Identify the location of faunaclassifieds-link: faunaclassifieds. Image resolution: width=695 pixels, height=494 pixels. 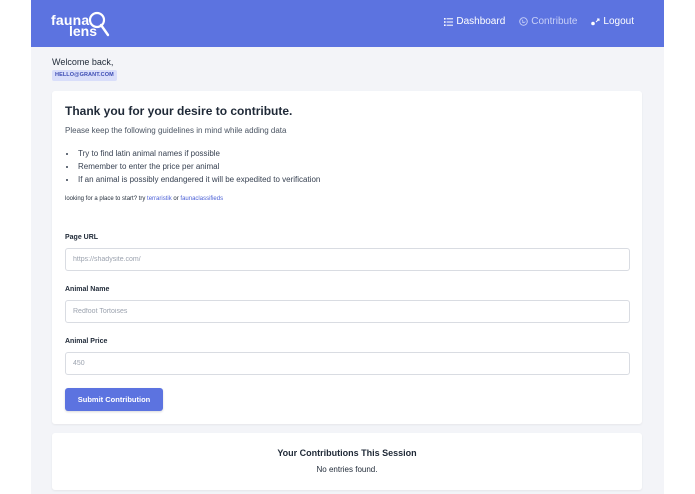
(201, 199).